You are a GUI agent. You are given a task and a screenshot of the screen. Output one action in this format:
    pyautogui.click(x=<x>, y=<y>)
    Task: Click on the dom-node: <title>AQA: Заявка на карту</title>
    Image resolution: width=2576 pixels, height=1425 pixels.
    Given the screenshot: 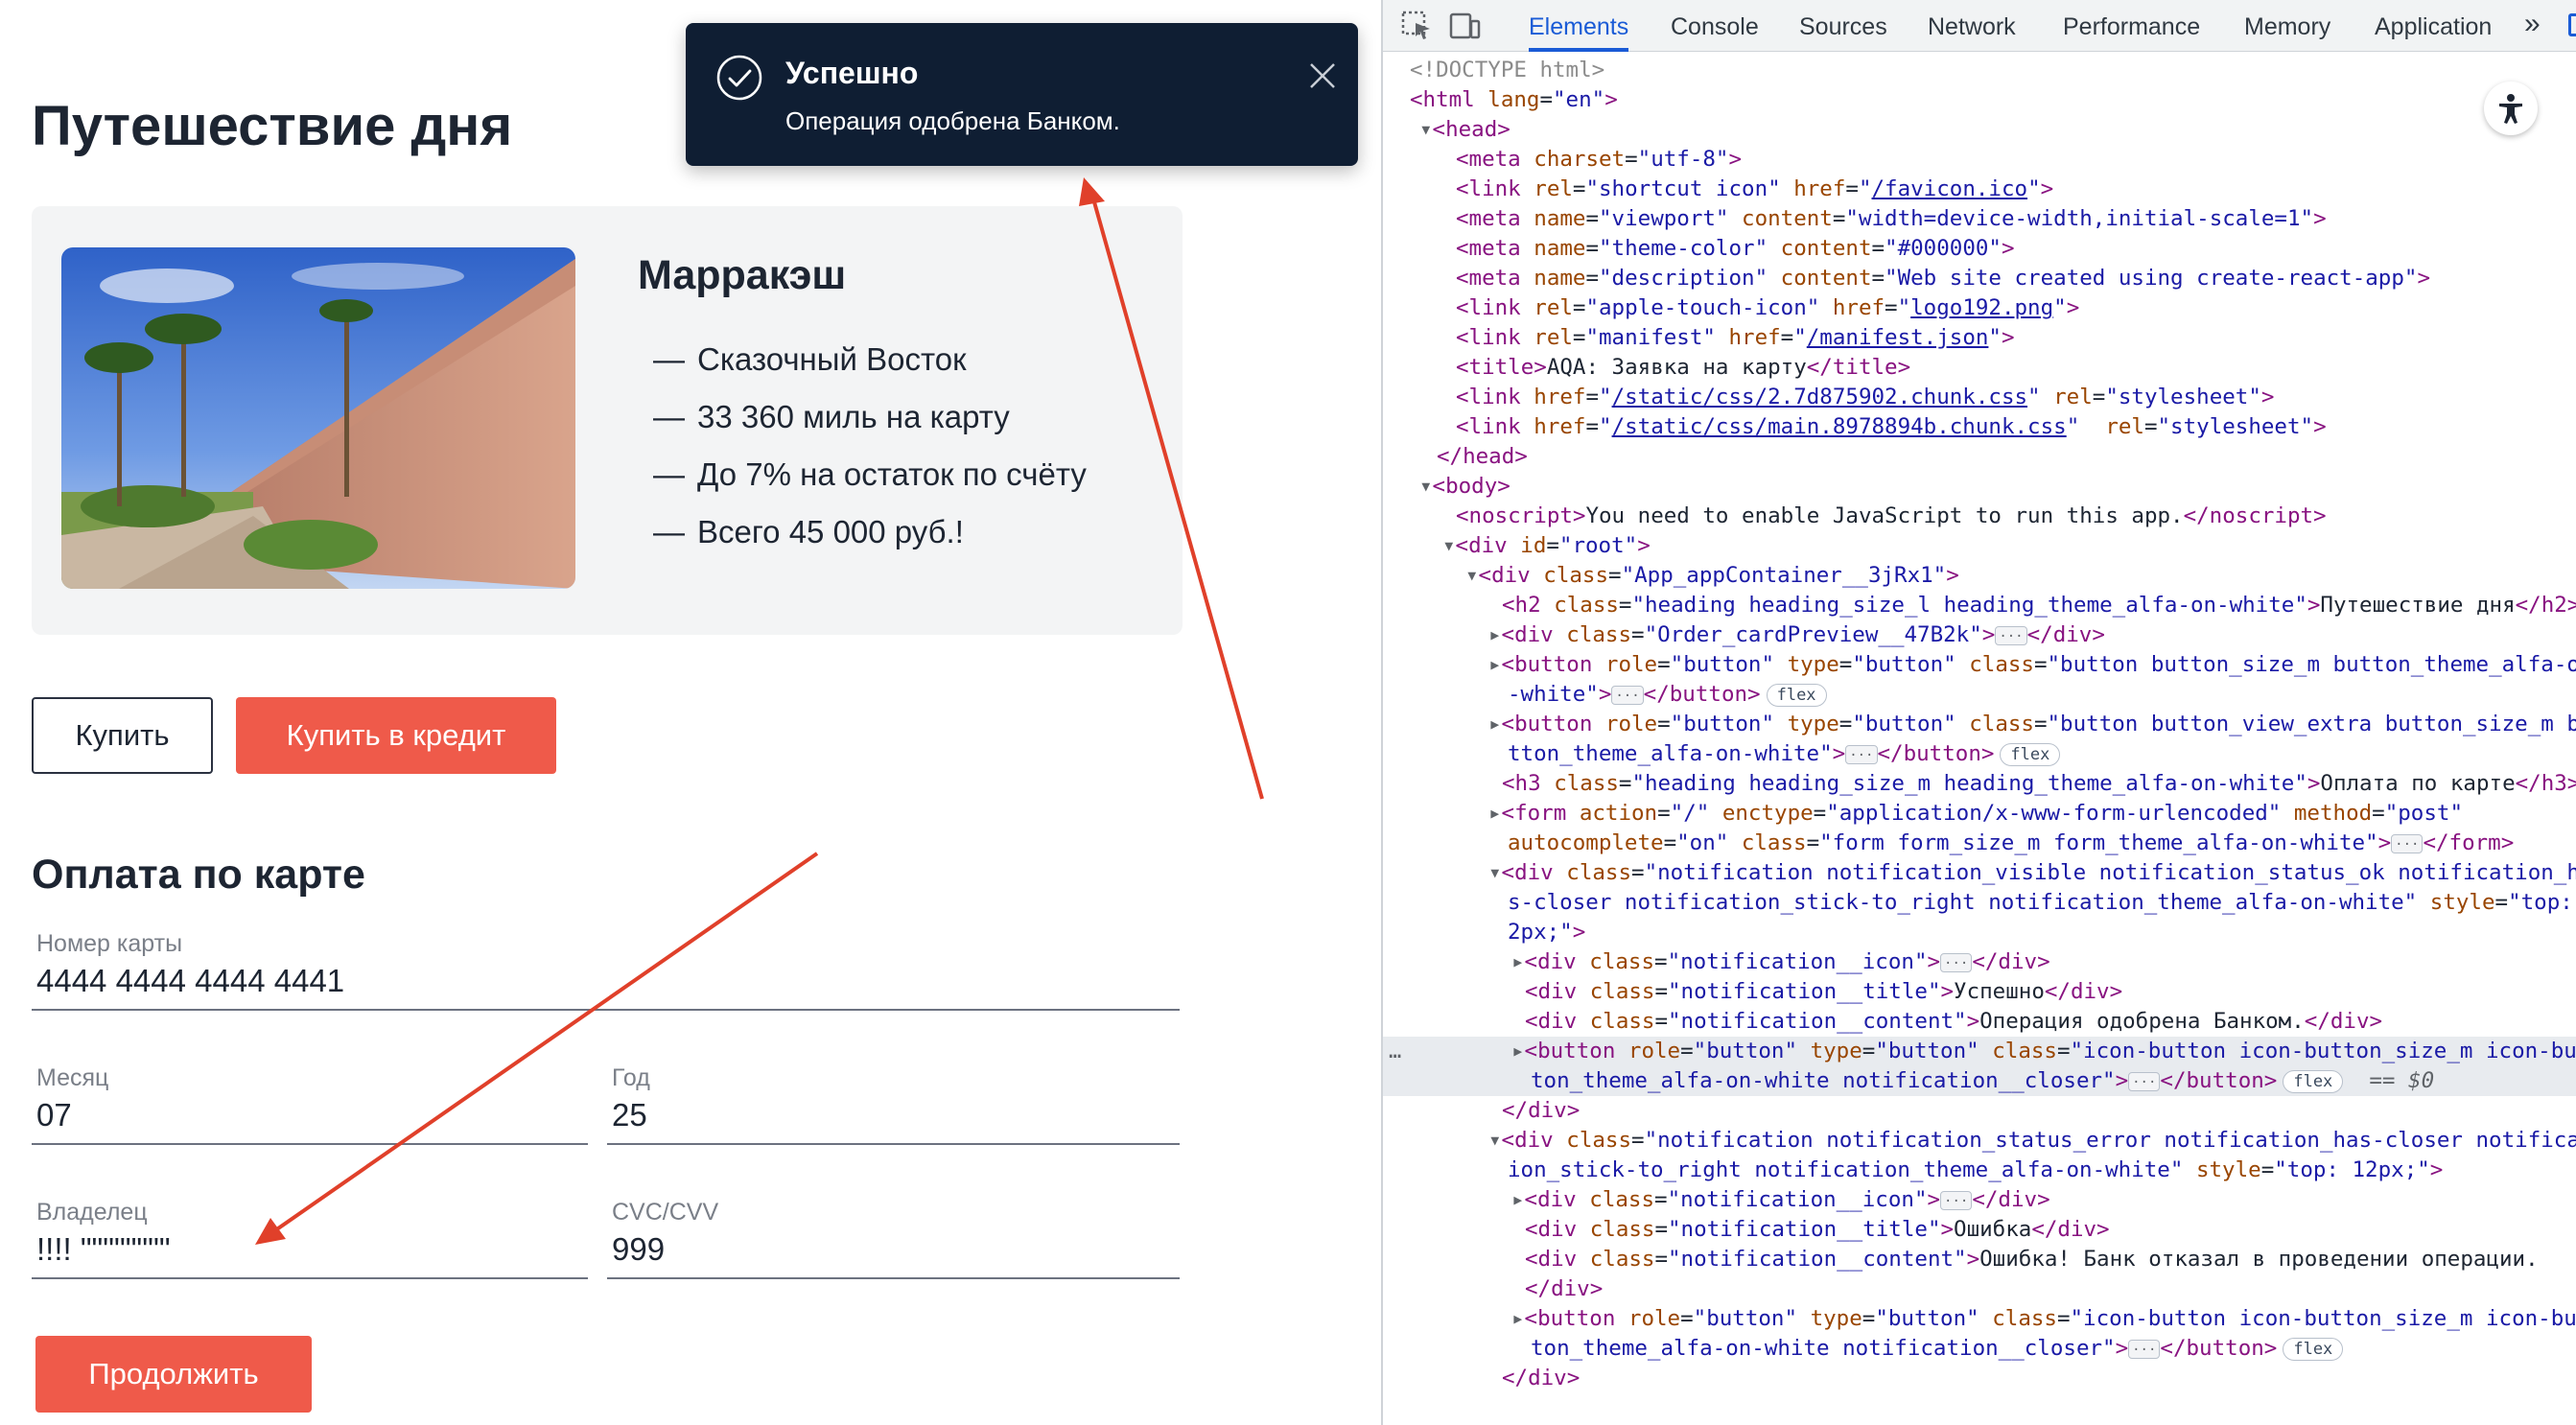 What is the action you would take?
    pyautogui.click(x=1979, y=368)
    